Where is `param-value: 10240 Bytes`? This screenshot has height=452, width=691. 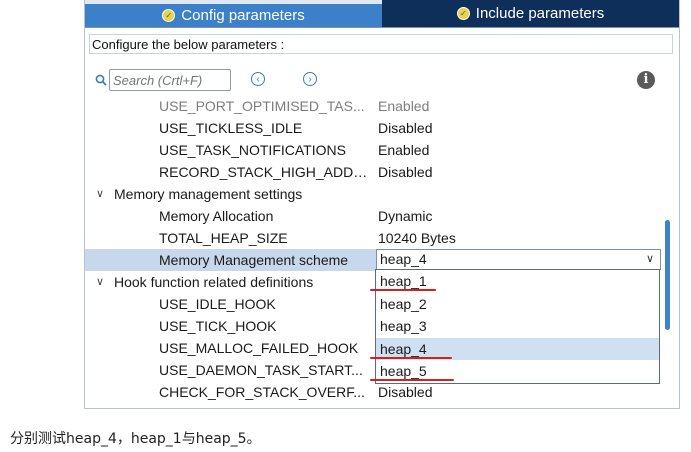 param-value: 10240 Bytes is located at coordinates (417, 238).